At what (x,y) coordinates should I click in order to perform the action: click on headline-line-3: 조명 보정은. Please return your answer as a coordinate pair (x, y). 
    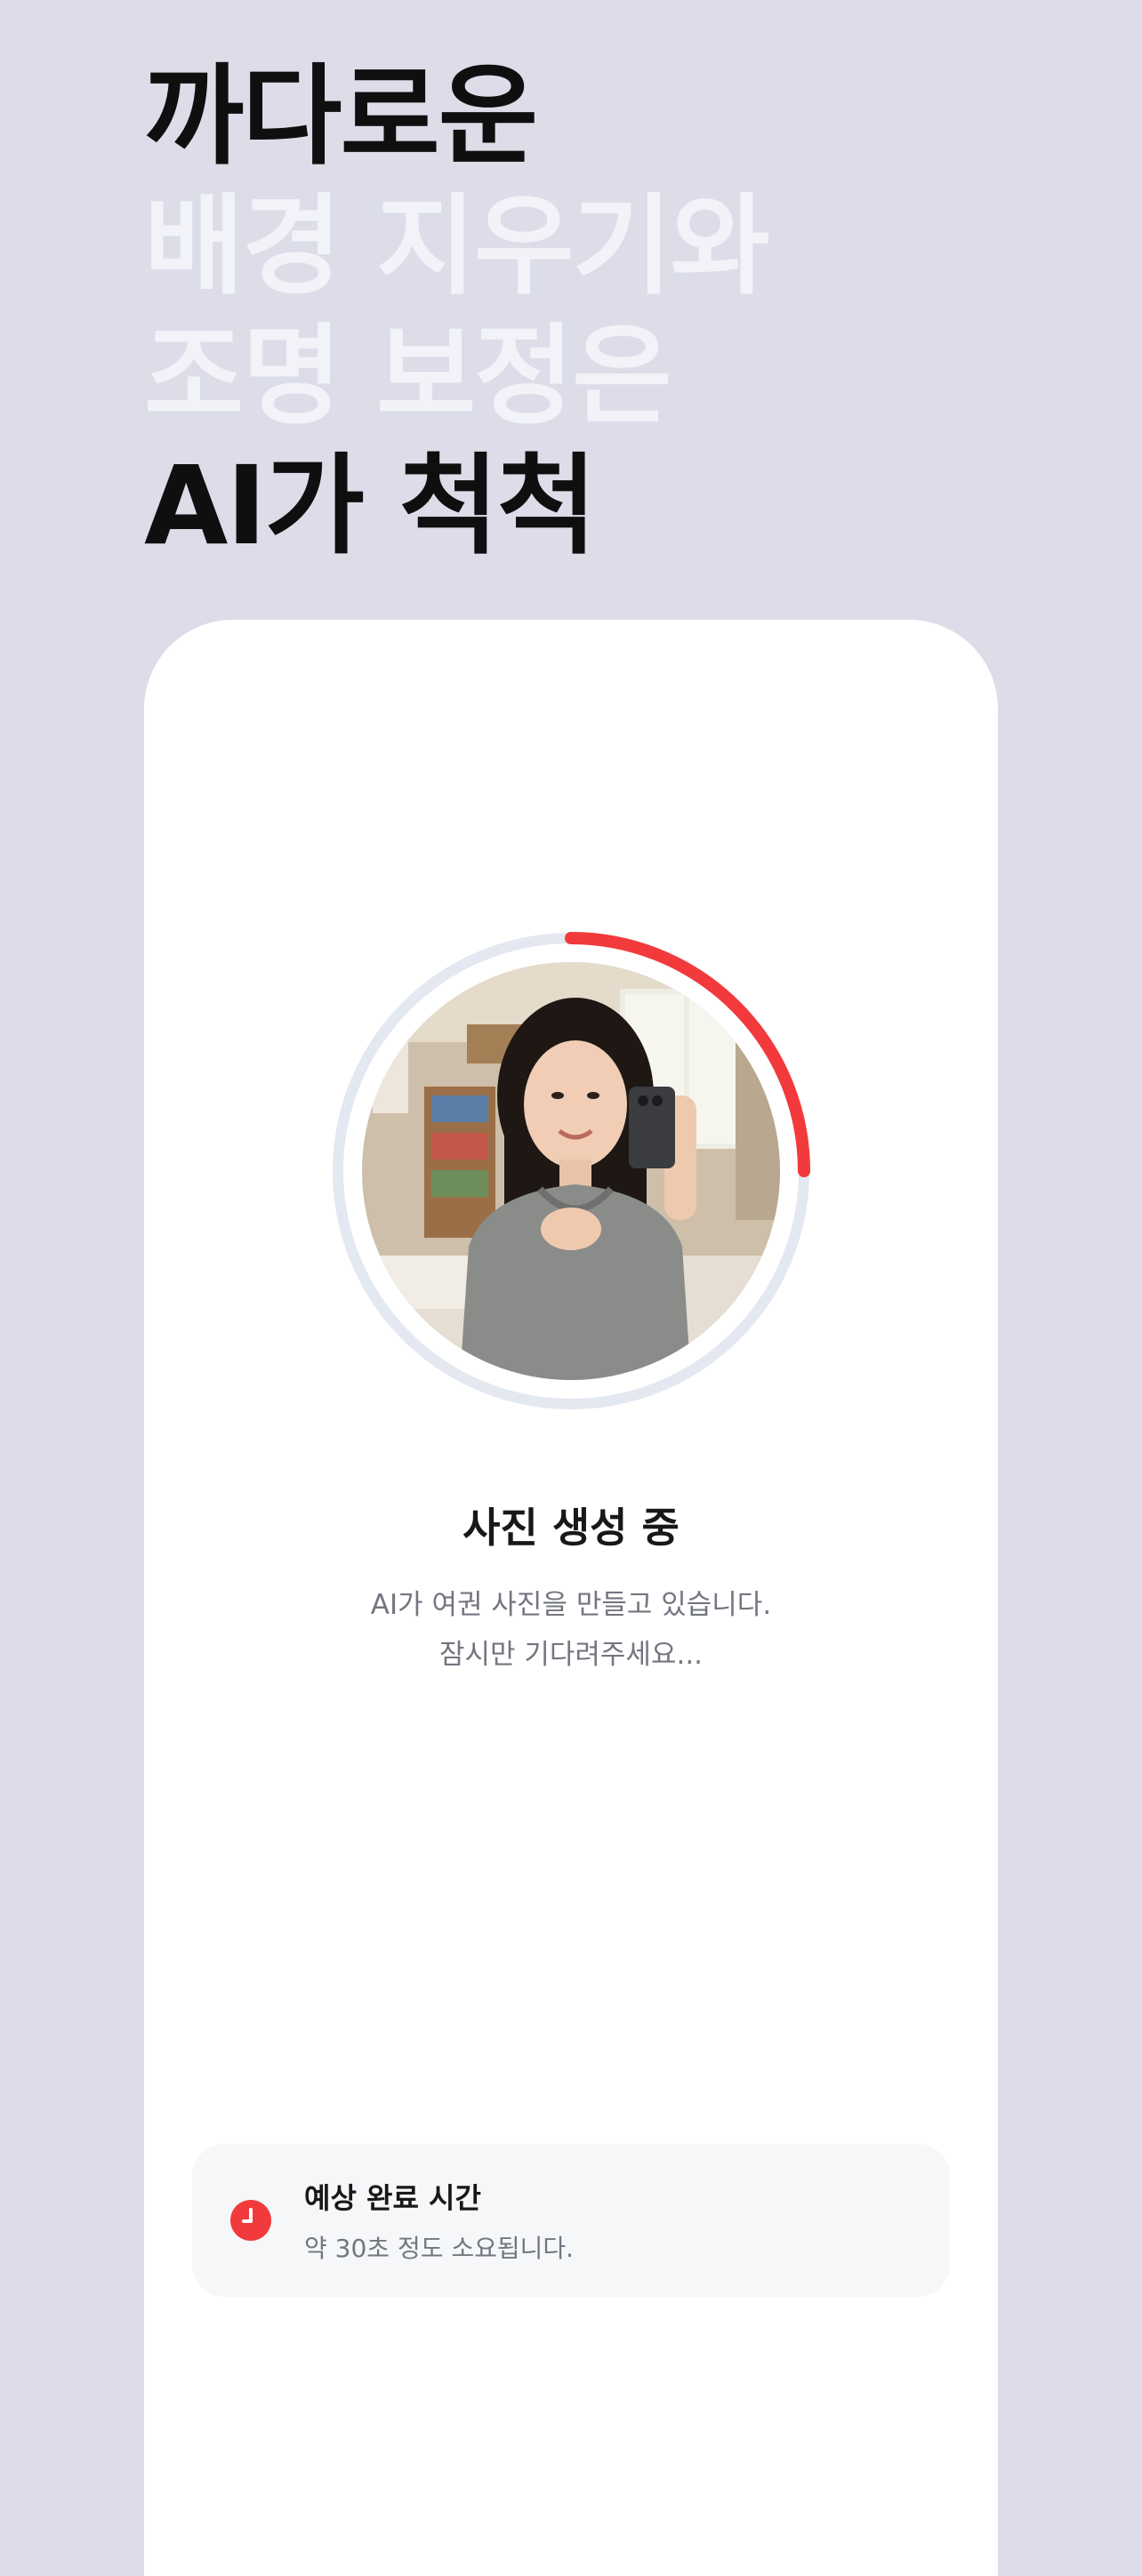
    Looking at the image, I should click on (408, 376).